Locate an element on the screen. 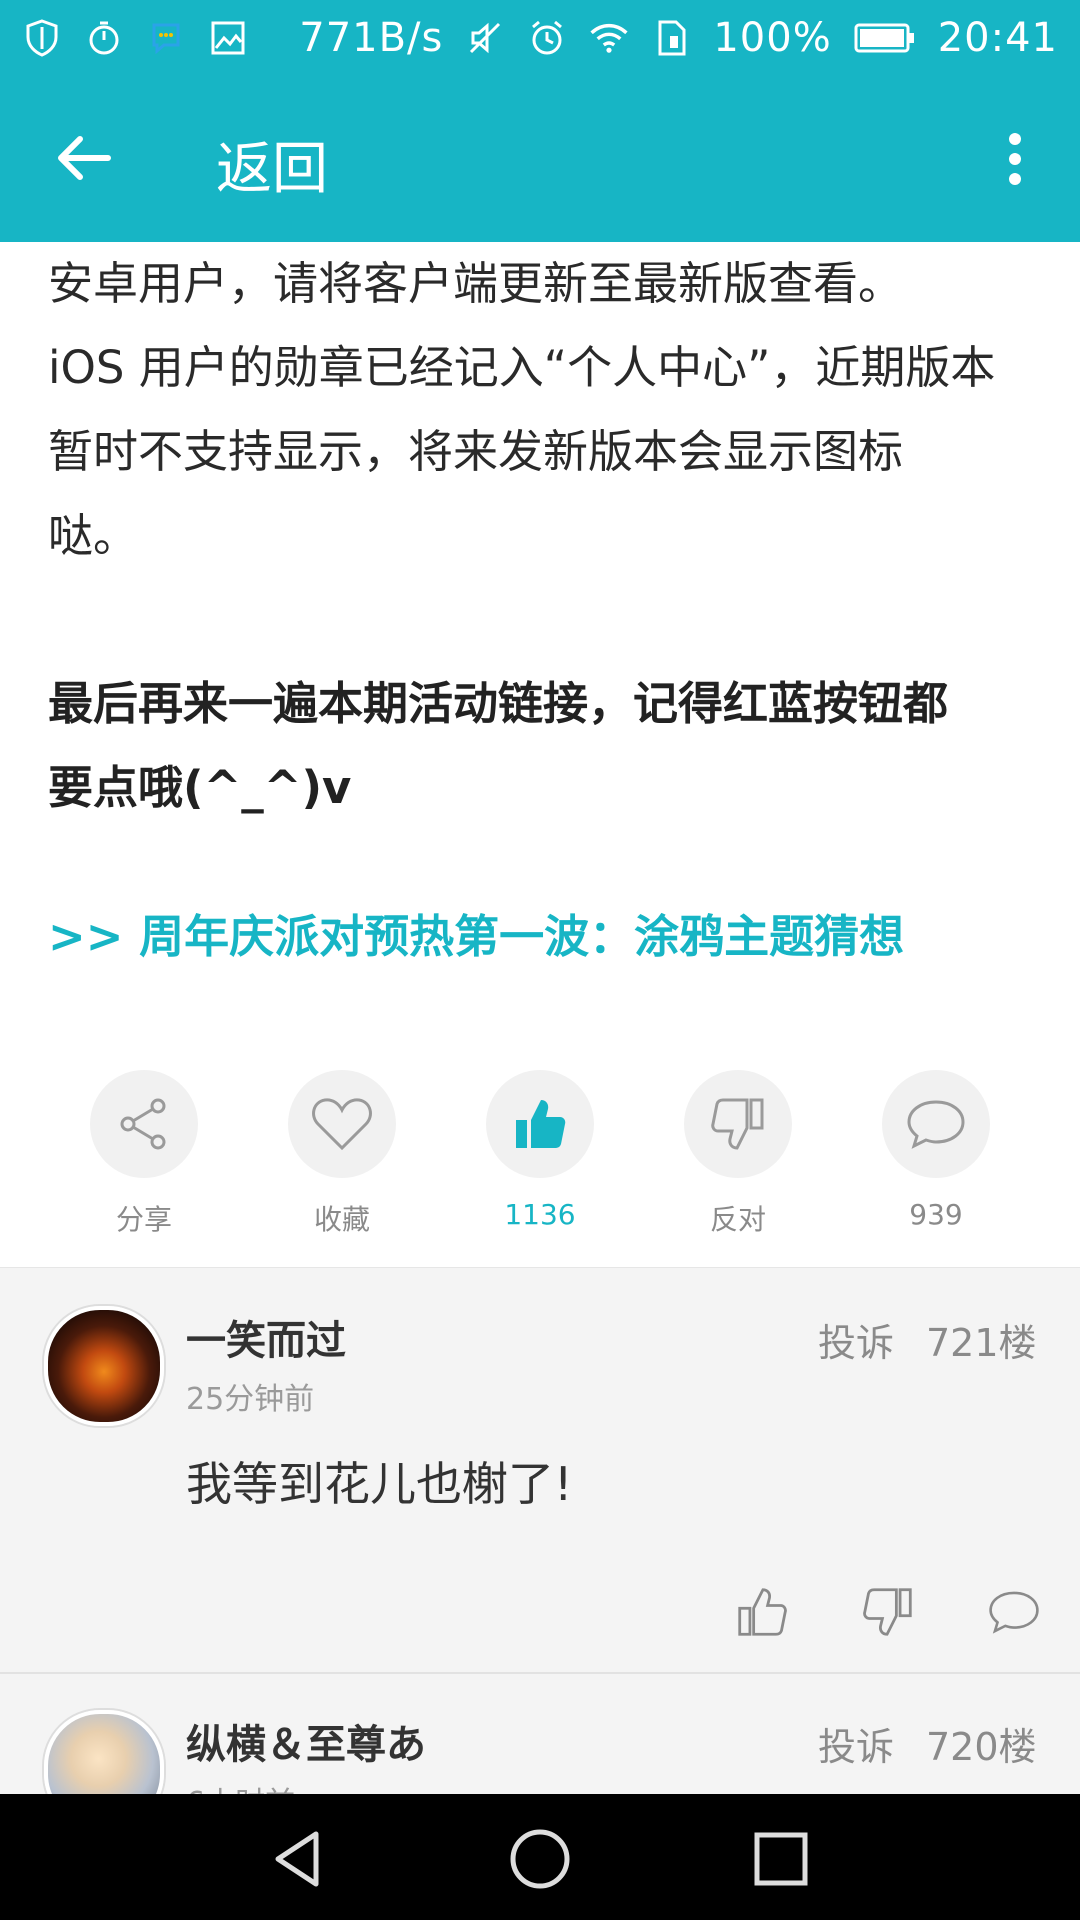  floor-number: 721楼 is located at coordinates (981, 1343).